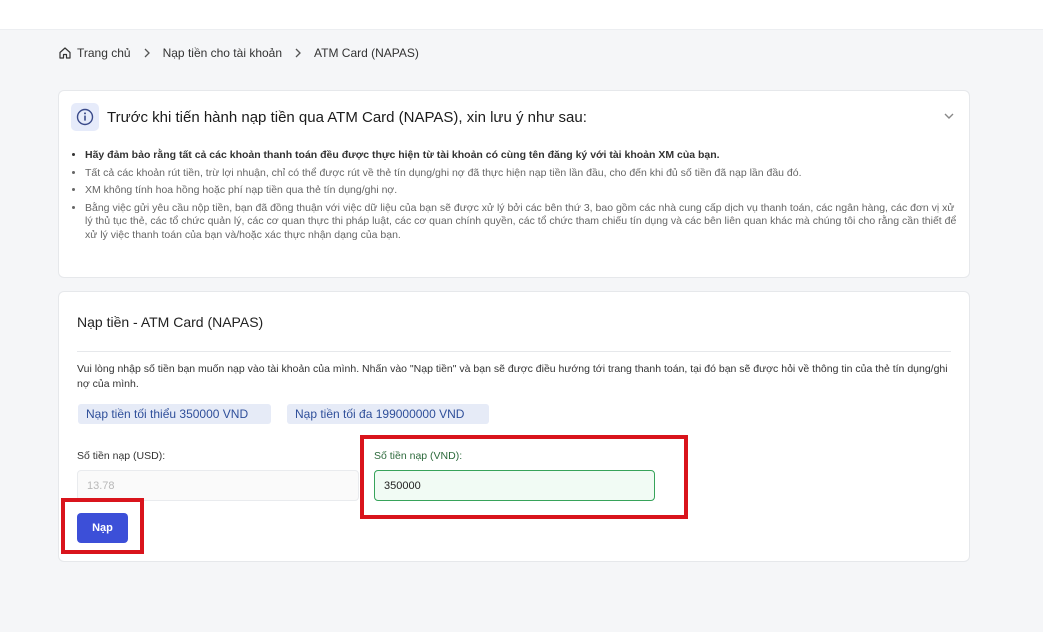  What do you see at coordinates (85, 117) in the screenshot?
I see `info-icon` at bounding box center [85, 117].